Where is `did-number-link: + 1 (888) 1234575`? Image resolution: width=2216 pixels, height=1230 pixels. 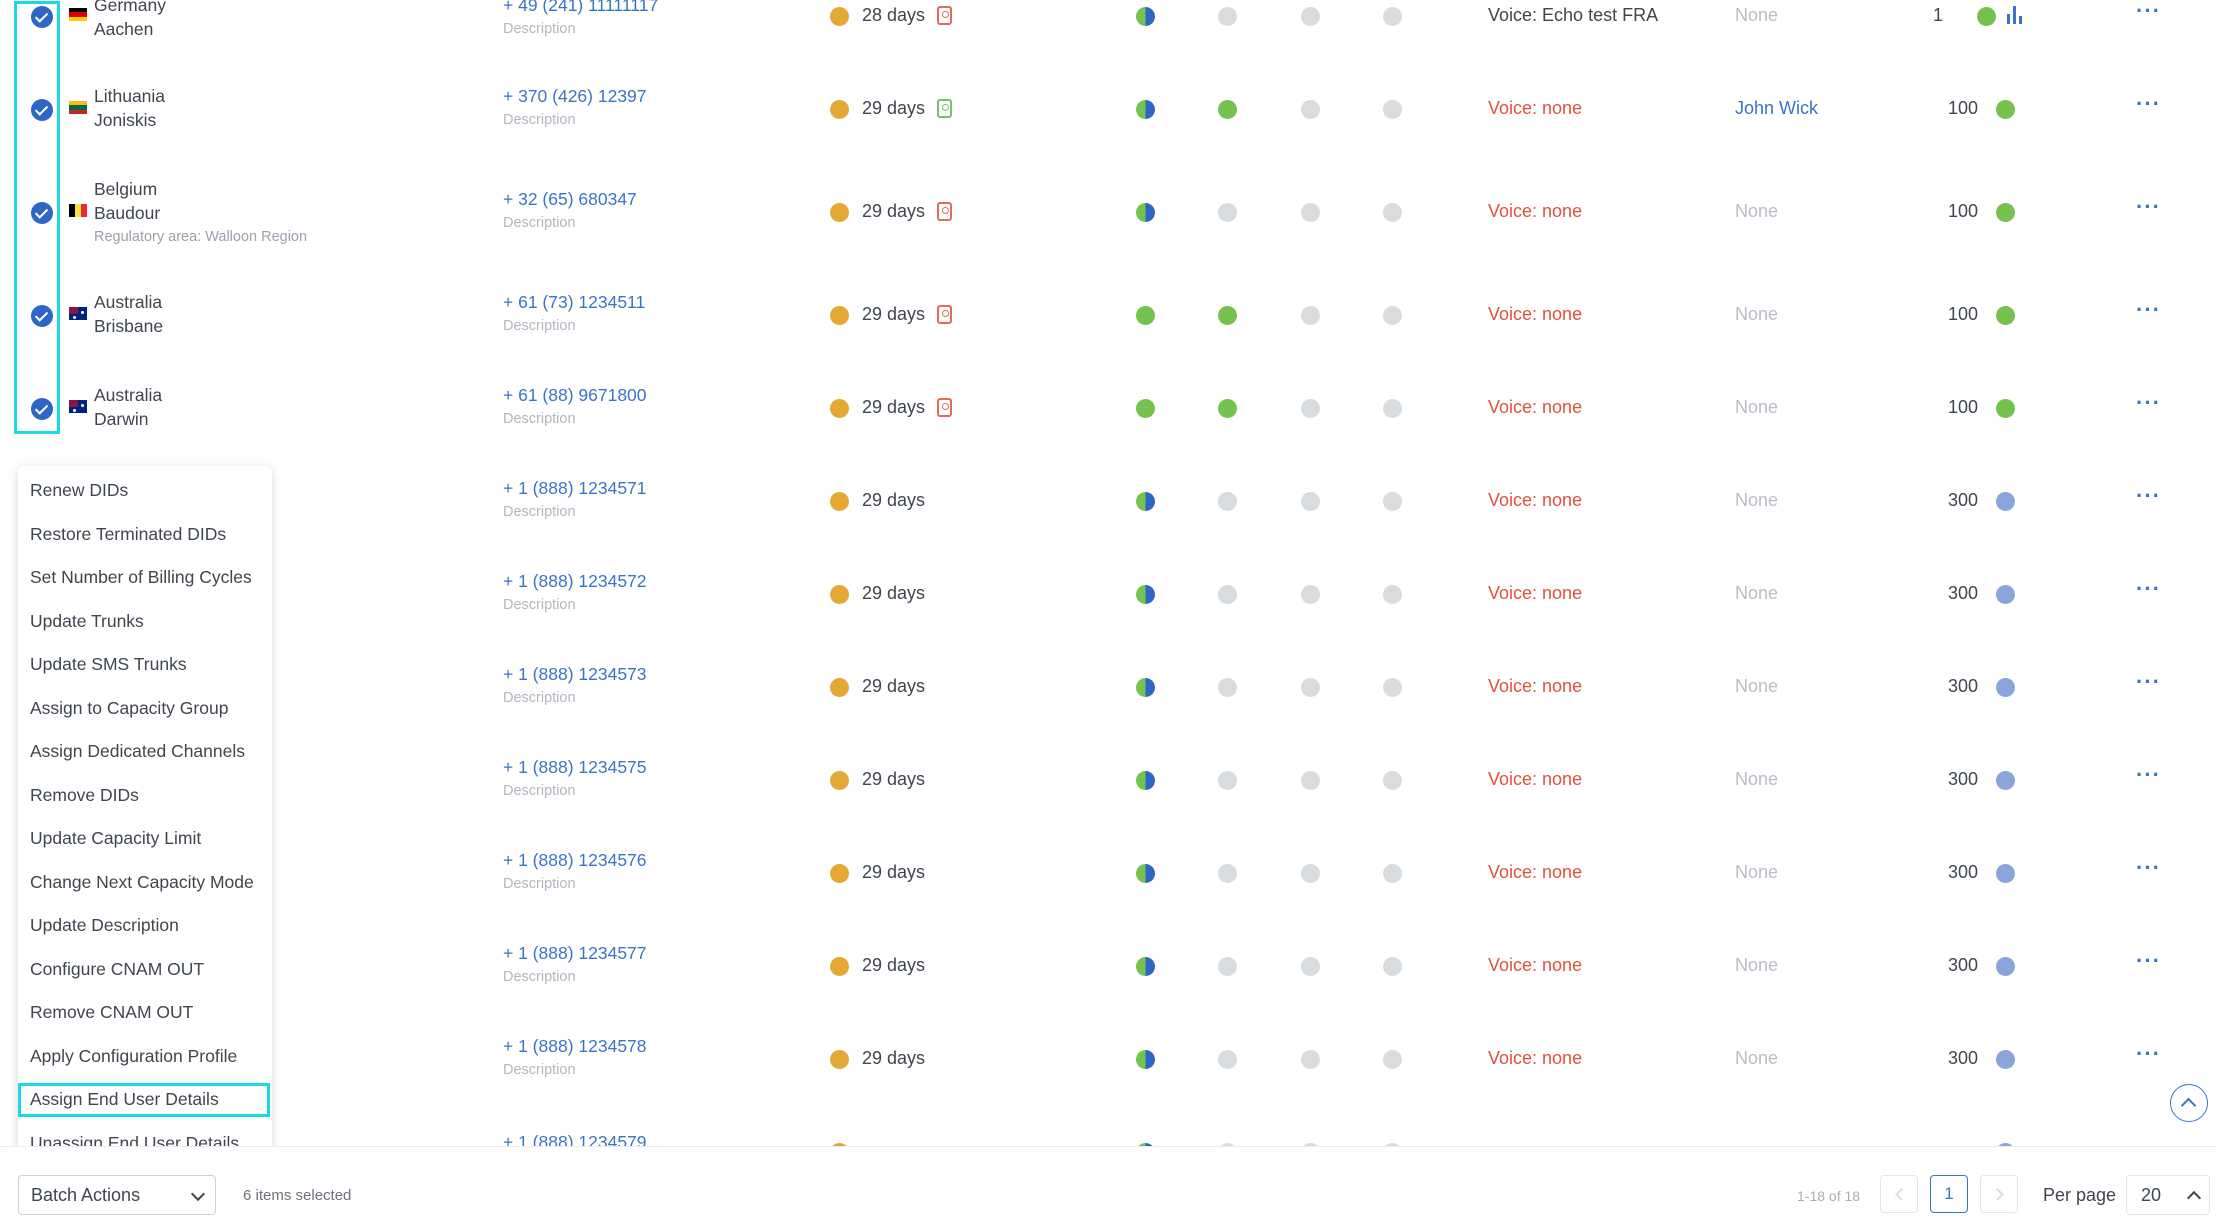
did-number-link: + 1 (888) 1234575 is located at coordinates (575, 767).